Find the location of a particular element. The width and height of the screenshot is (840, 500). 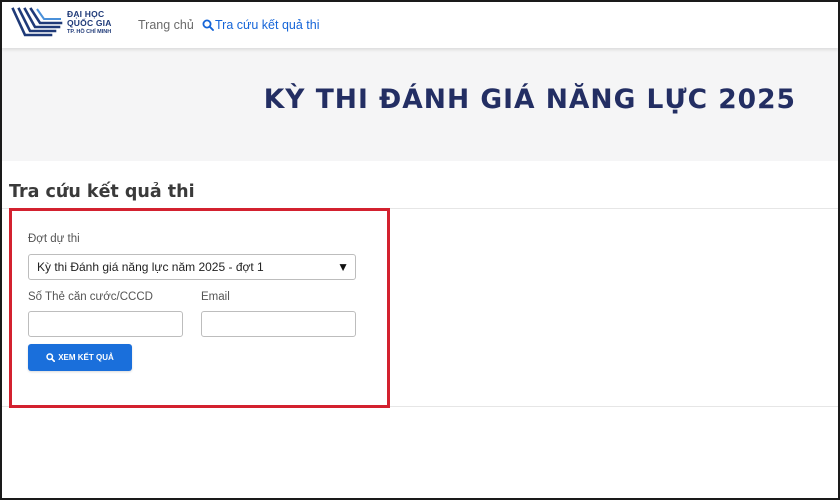

logo-wordmark: ĐẠI HỌC QUỐC GIA TP. HỒ CHÍ MINH is located at coordinates (89, 23).